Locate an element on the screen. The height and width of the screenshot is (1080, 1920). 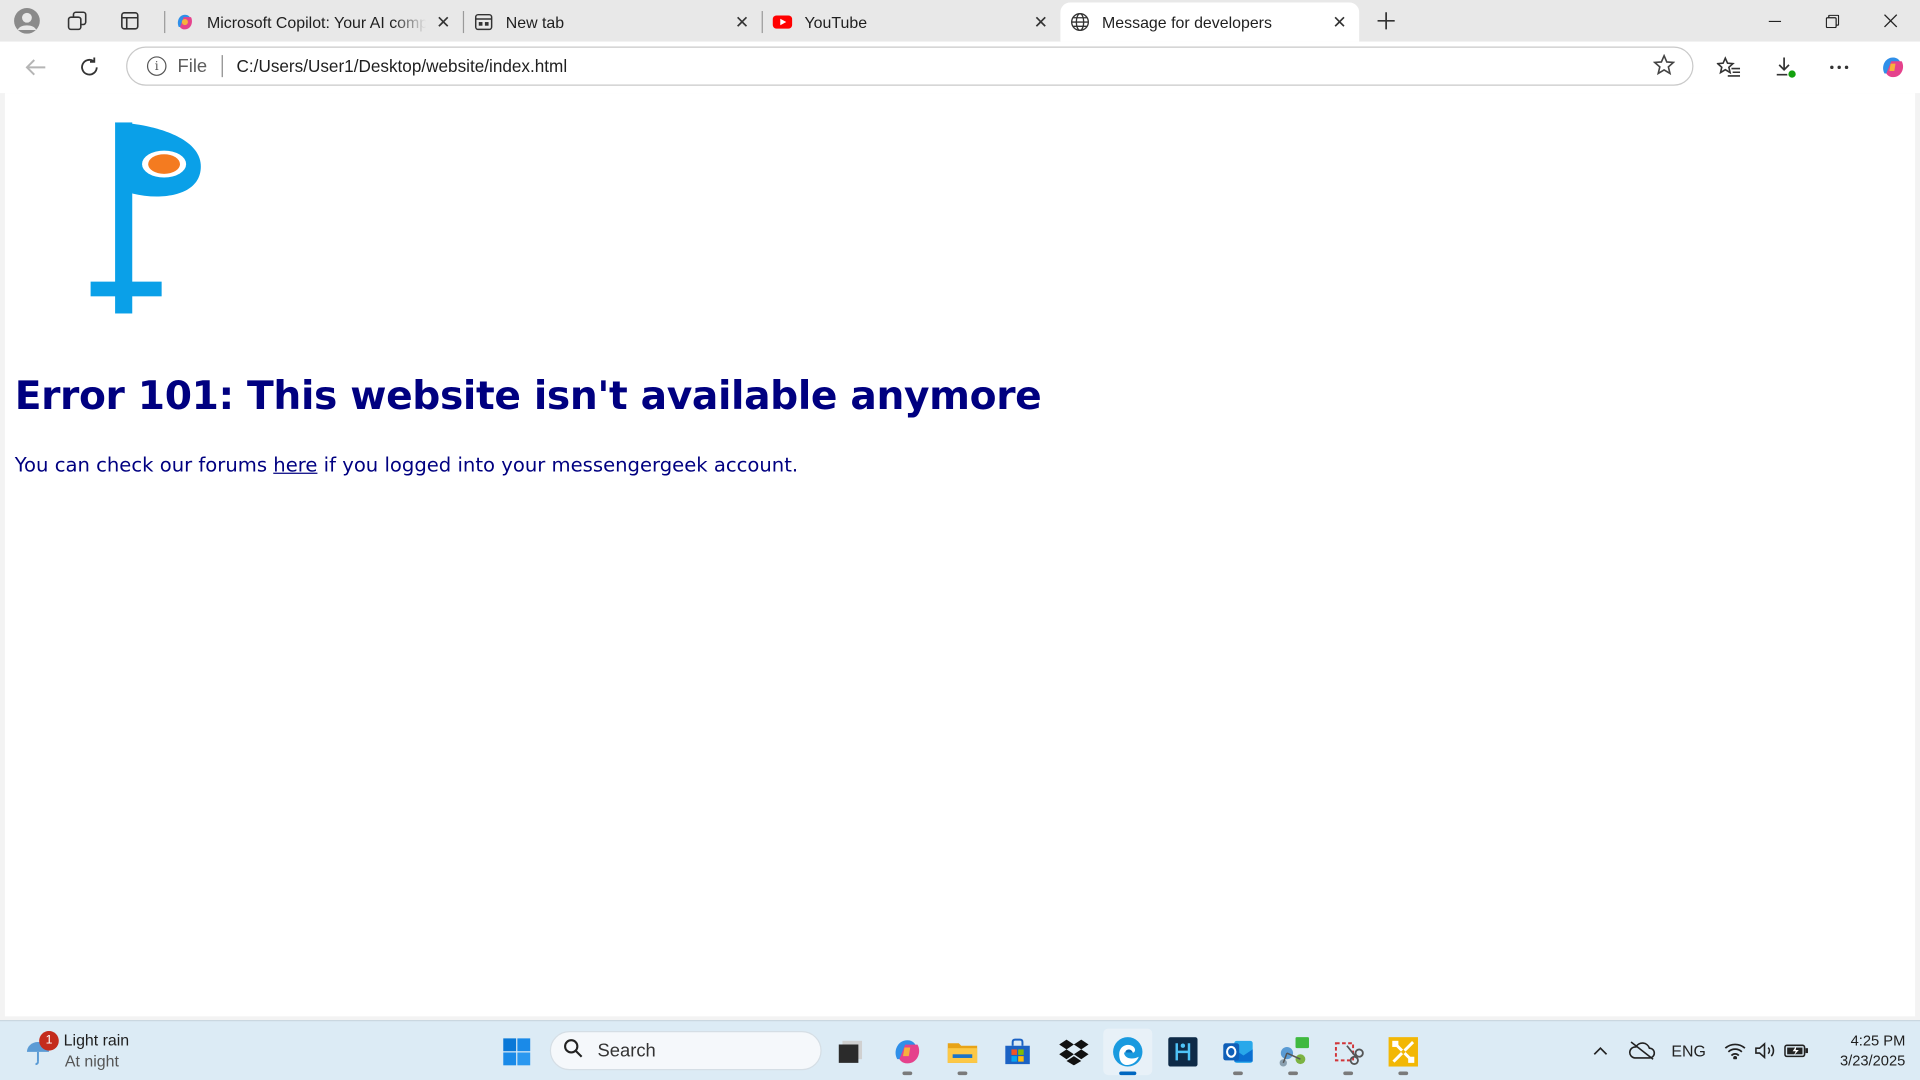
new-tab-plus-icon is located at coordinates (1386, 21).